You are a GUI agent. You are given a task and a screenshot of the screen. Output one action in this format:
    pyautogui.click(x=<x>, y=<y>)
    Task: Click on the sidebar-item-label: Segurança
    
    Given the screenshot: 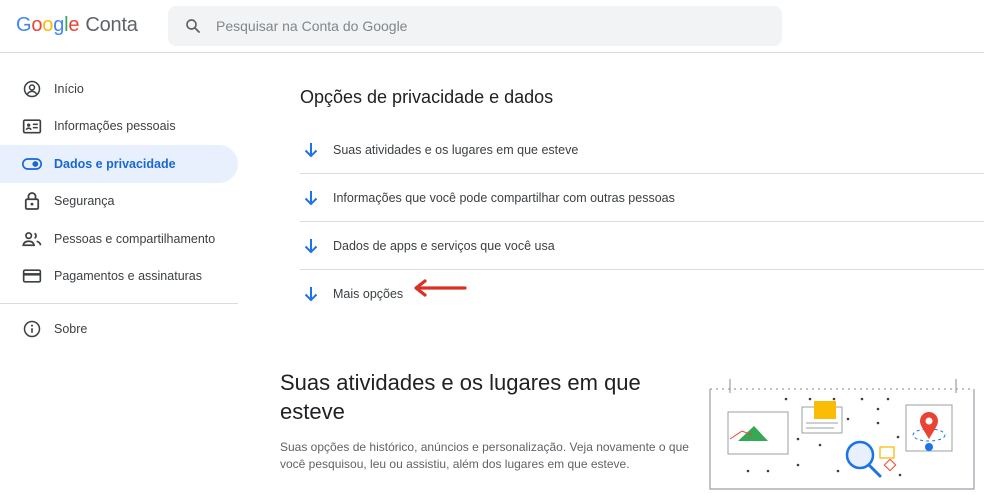 What is the action you would take?
    pyautogui.click(x=84, y=201)
    